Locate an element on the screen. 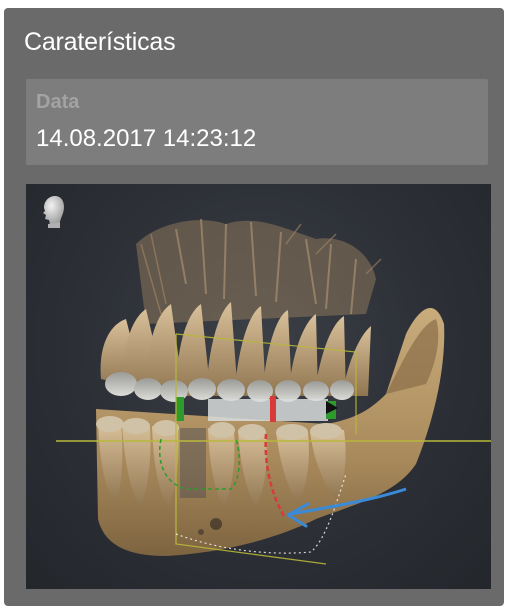 The image size is (511, 610). date-value: 14.08.2017 14:23:12 is located at coordinates (146, 138).